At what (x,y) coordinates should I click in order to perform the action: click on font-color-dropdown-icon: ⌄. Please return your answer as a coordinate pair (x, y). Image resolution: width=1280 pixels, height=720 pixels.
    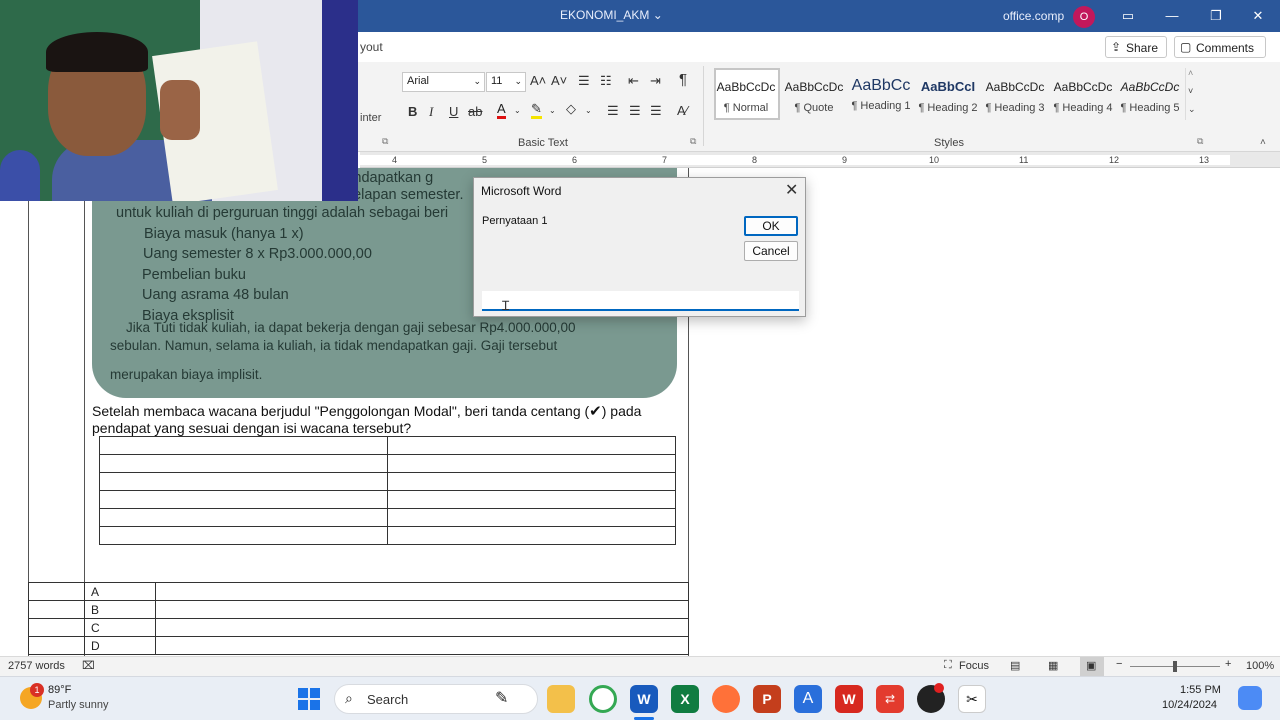
    Looking at the image, I should click on (517, 110).